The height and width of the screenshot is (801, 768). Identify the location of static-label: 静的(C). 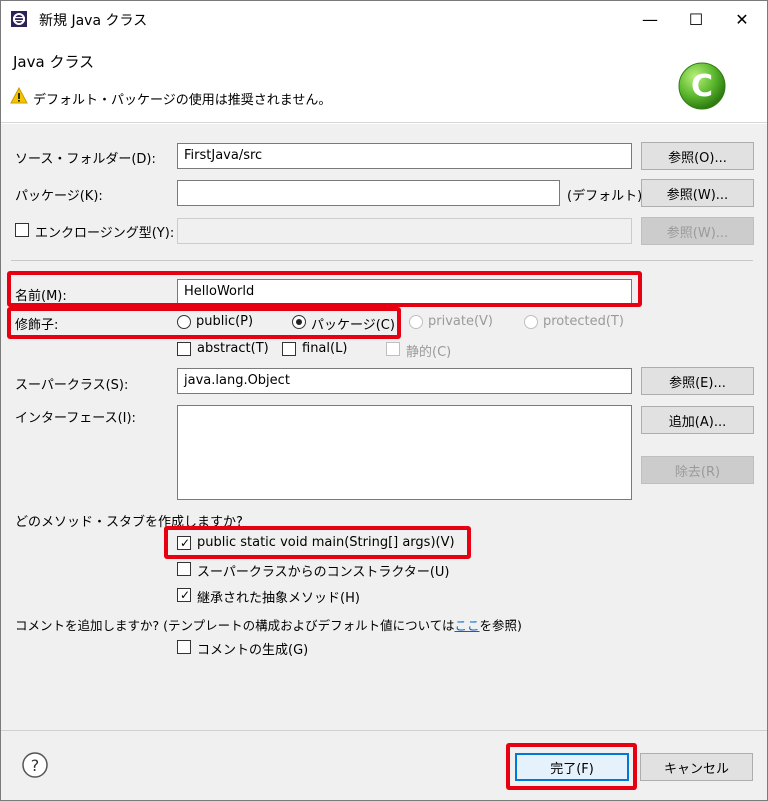
(429, 352).